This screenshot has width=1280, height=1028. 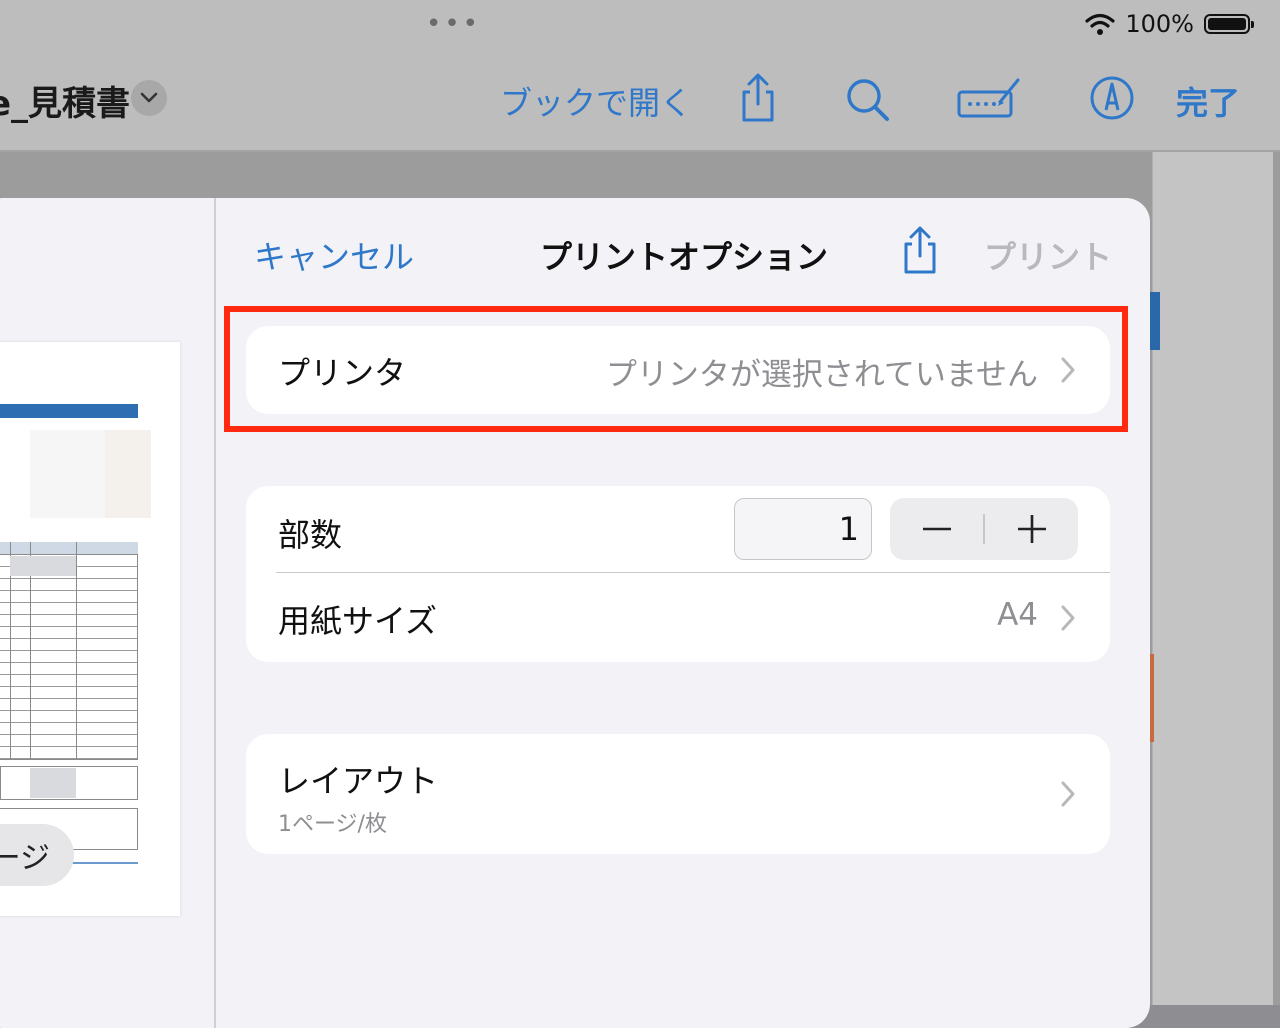 What do you see at coordinates (803, 529) in the screenshot?
I see `copies-field: 1` at bounding box center [803, 529].